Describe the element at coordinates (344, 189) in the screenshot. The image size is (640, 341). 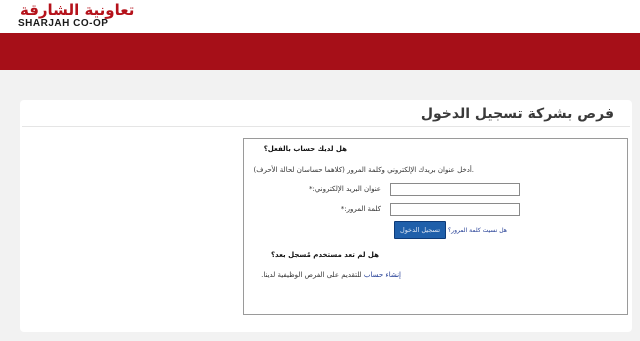
I see `email-label: عنوان البريد الإلكتروني:*` at that location.